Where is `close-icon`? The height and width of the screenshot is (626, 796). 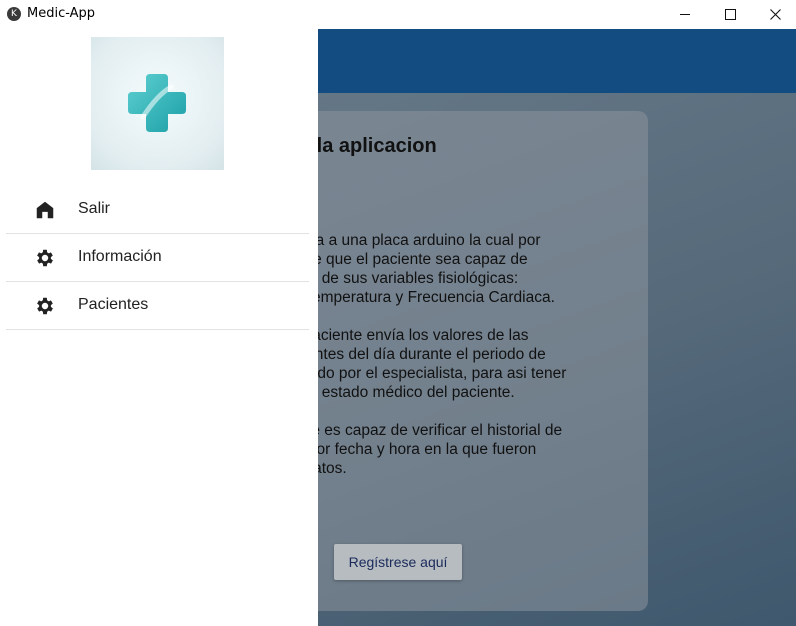 close-icon is located at coordinates (775, 14).